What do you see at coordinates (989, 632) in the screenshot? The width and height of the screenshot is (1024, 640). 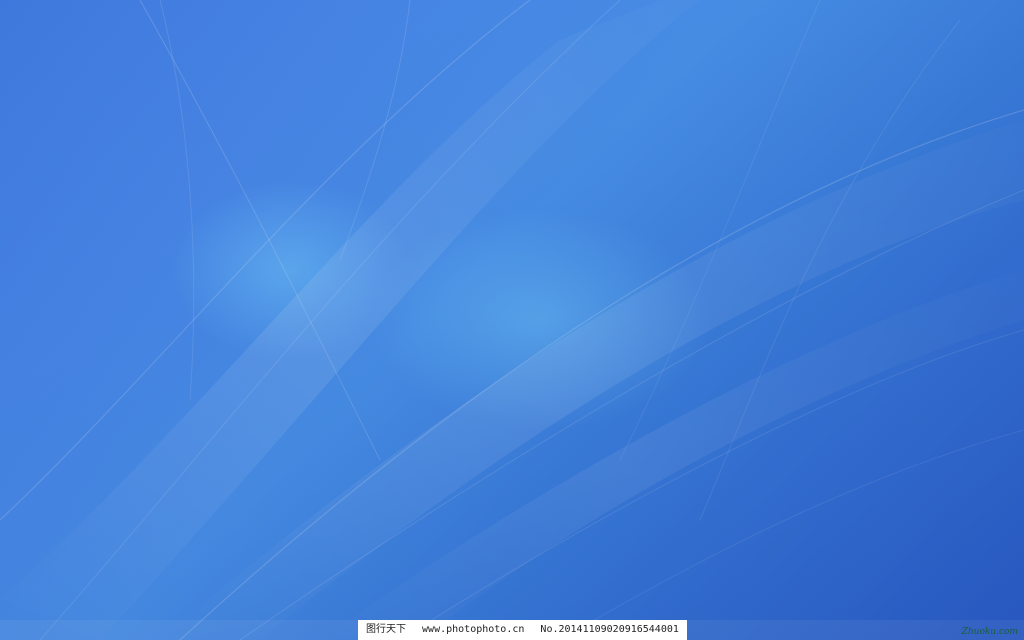 I see `zhuoku-logo: Zhuoku.com` at bounding box center [989, 632].